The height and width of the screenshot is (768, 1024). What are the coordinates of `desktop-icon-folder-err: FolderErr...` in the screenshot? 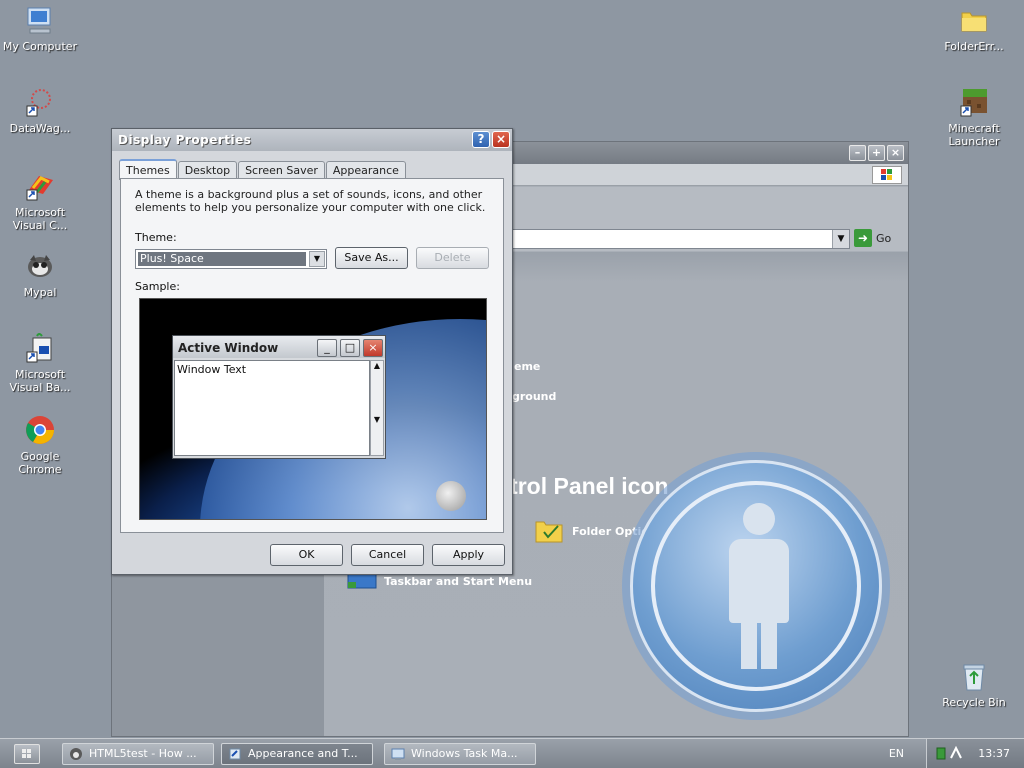 It's located at (974, 28).